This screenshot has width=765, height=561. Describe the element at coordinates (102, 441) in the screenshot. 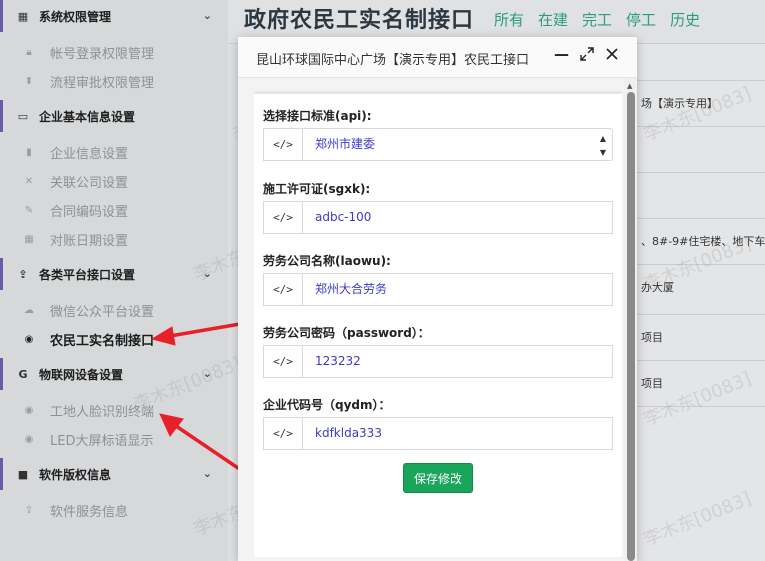

I see `sidebar-item-label: LED大屏标语显示` at that location.